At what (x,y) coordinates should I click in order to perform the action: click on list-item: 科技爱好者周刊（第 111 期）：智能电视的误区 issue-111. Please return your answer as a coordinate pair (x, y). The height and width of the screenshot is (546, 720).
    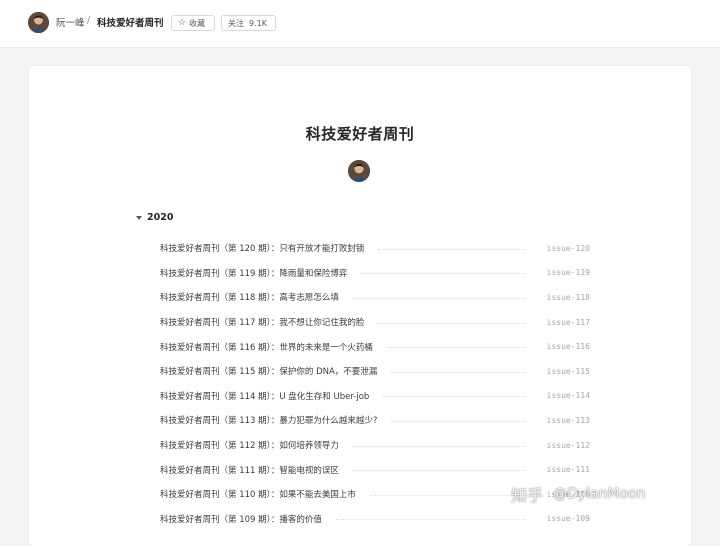
    Looking at the image, I should click on (375, 469).